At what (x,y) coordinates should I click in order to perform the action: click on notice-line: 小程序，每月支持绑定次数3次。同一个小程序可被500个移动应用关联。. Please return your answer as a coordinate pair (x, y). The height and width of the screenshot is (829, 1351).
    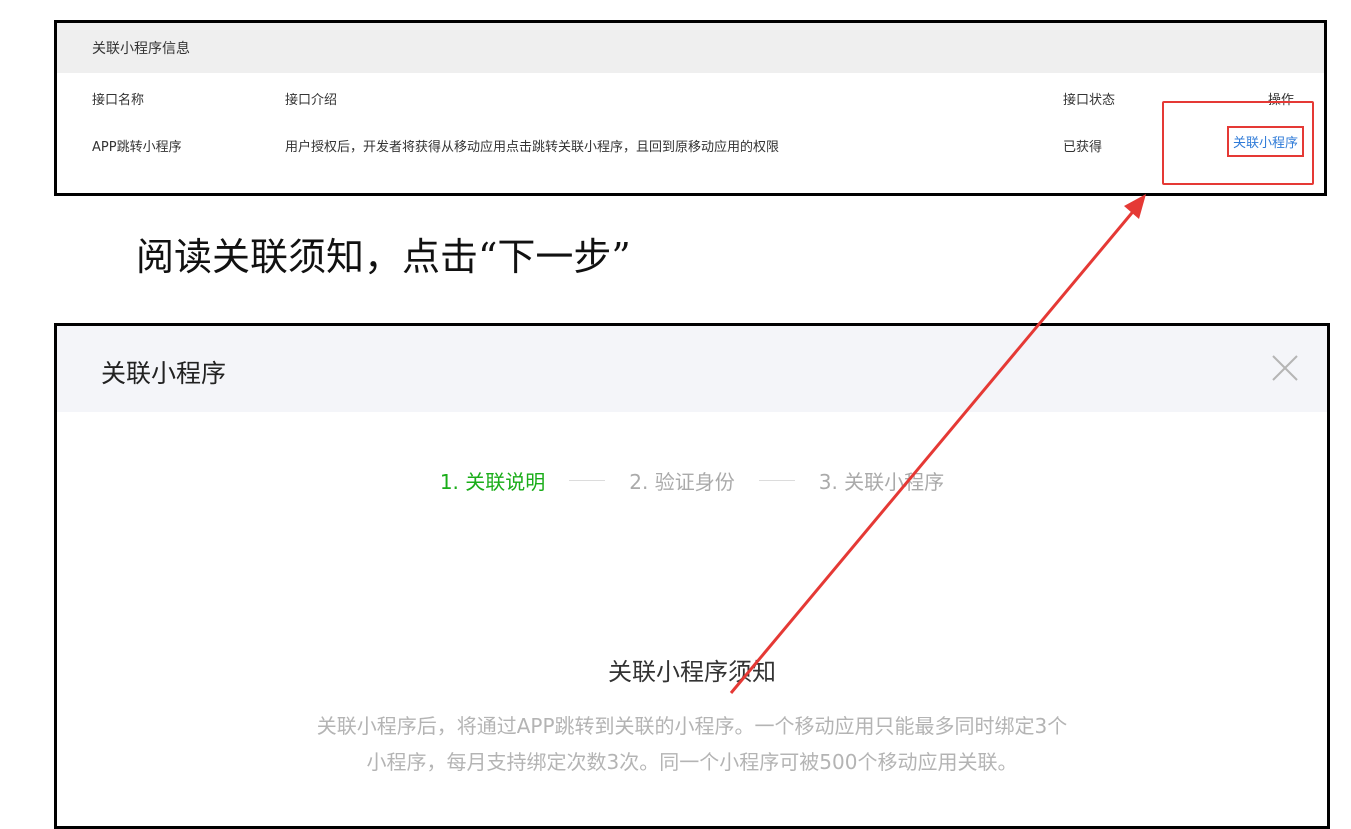
    Looking at the image, I should click on (692, 762).